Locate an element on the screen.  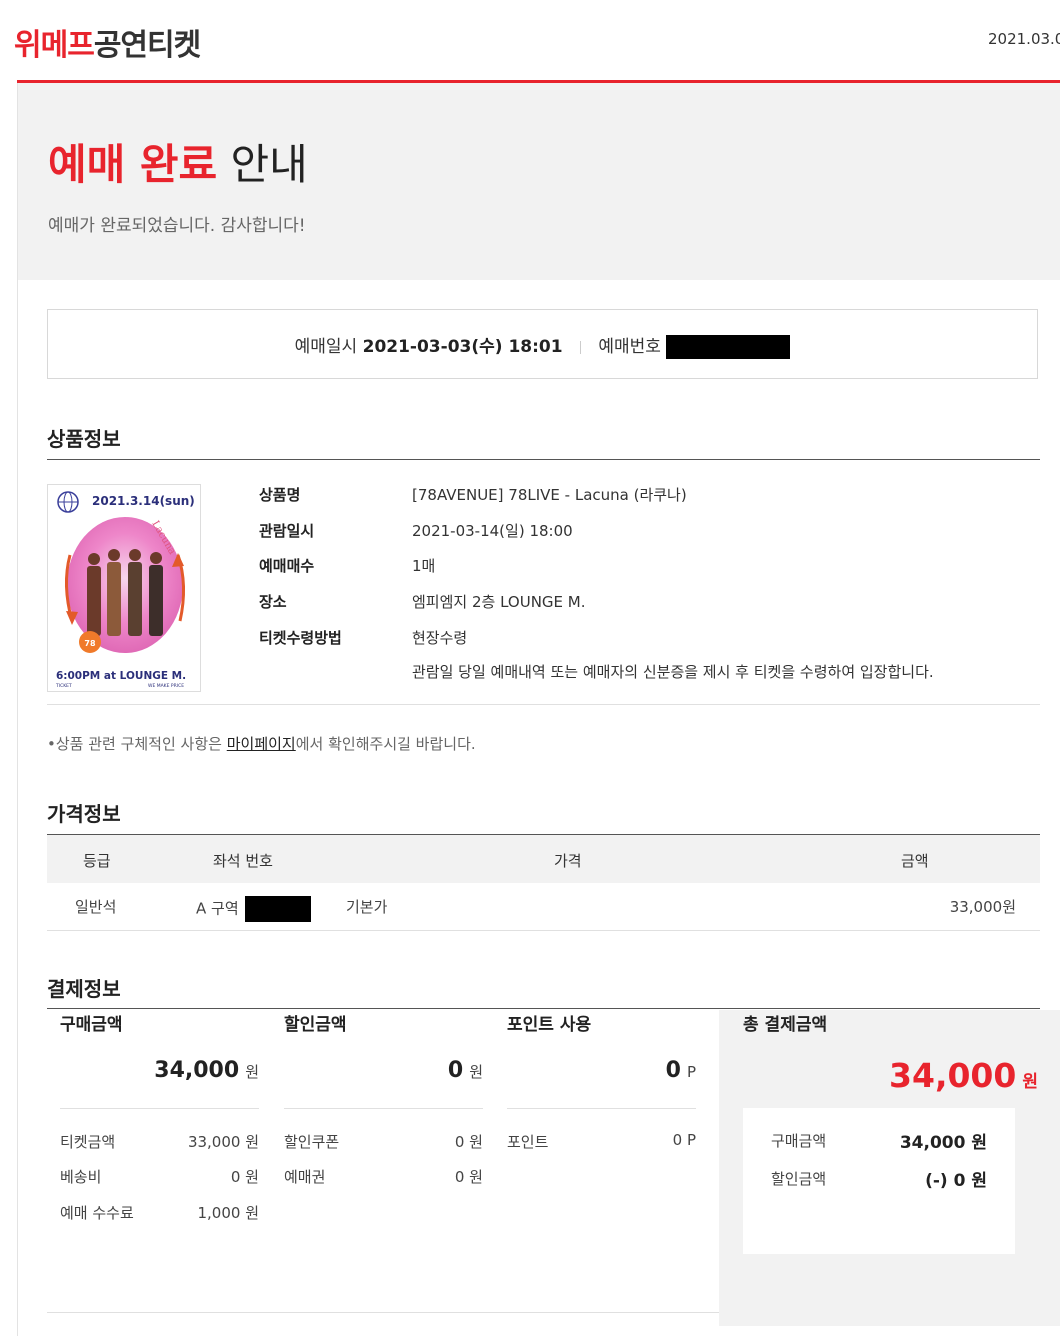
ticket-amount-value: 33,000 원 is located at coordinates (223, 1142).